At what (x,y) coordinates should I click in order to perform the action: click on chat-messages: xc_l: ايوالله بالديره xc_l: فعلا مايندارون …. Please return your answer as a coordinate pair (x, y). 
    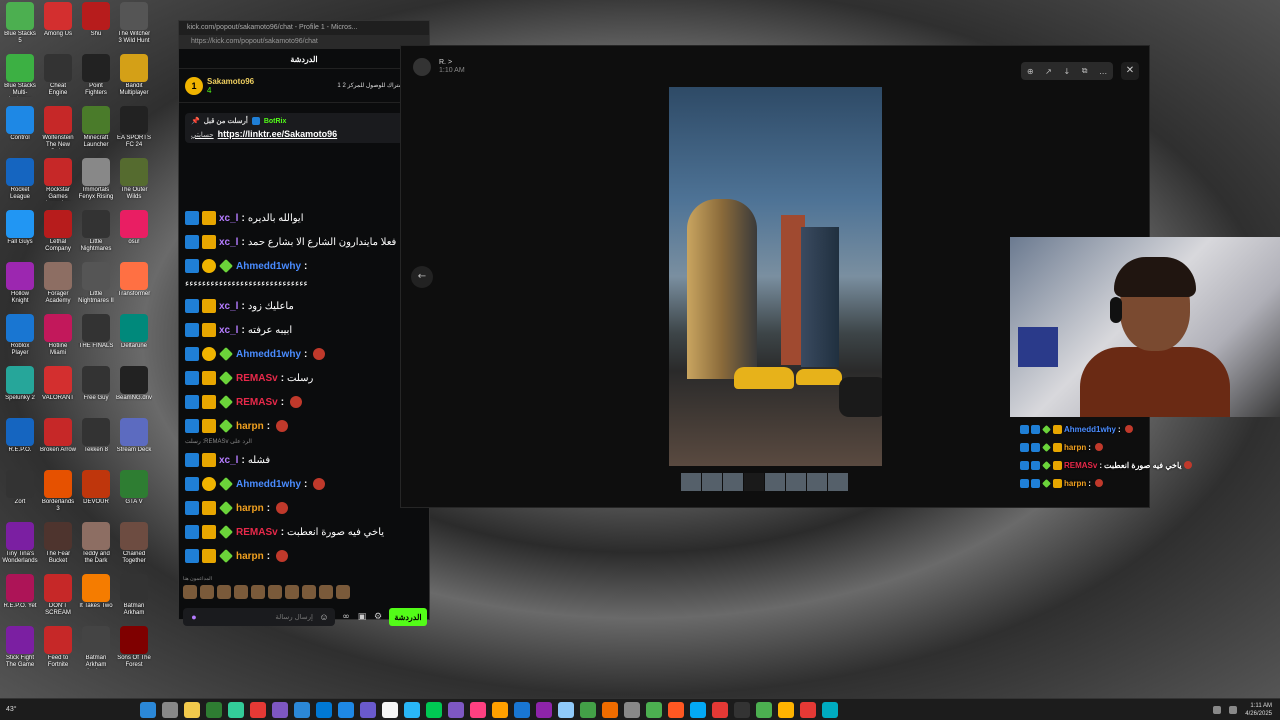
    Looking at the image, I should click on (305, 387).